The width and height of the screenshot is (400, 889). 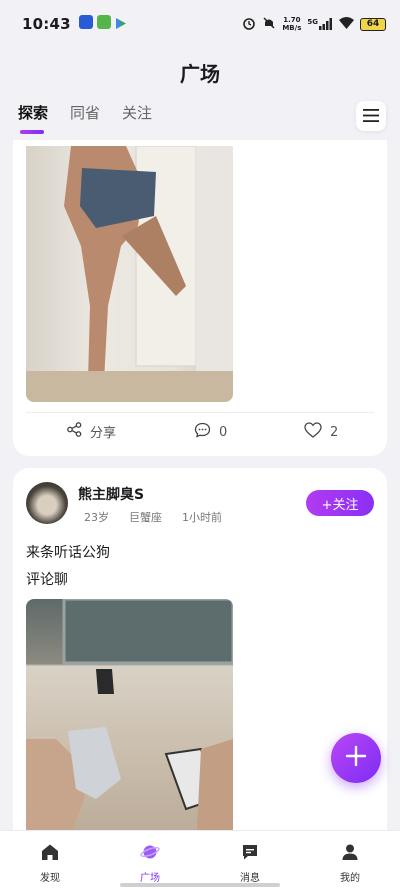 What do you see at coordinates (111, 494) in the screenshot?
I see `author-name: 熊主脚臭S` at bounding box center [111, 494].